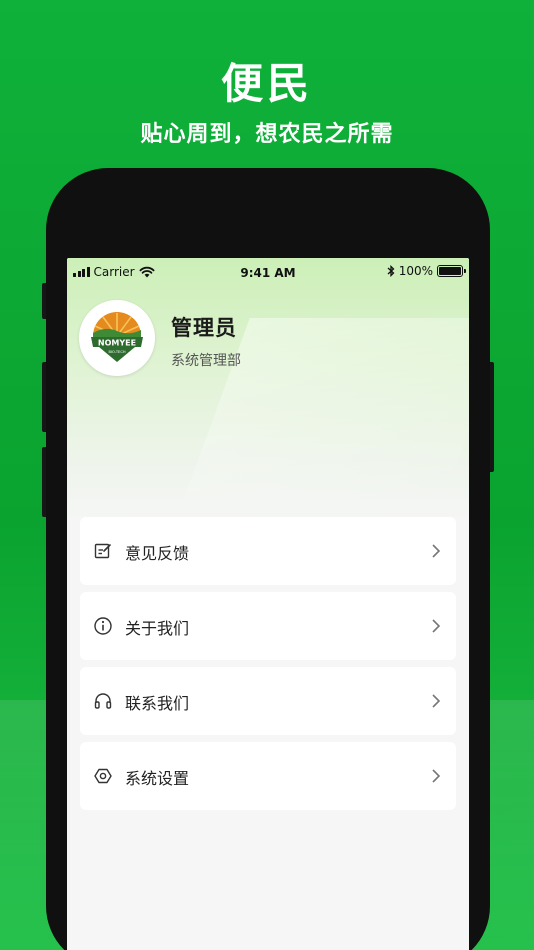 This screenshot has width=534, height=950. Describe the element at coordinates (206, 361) in the screenshot. I see `user-department: 系统管理部` at that location.